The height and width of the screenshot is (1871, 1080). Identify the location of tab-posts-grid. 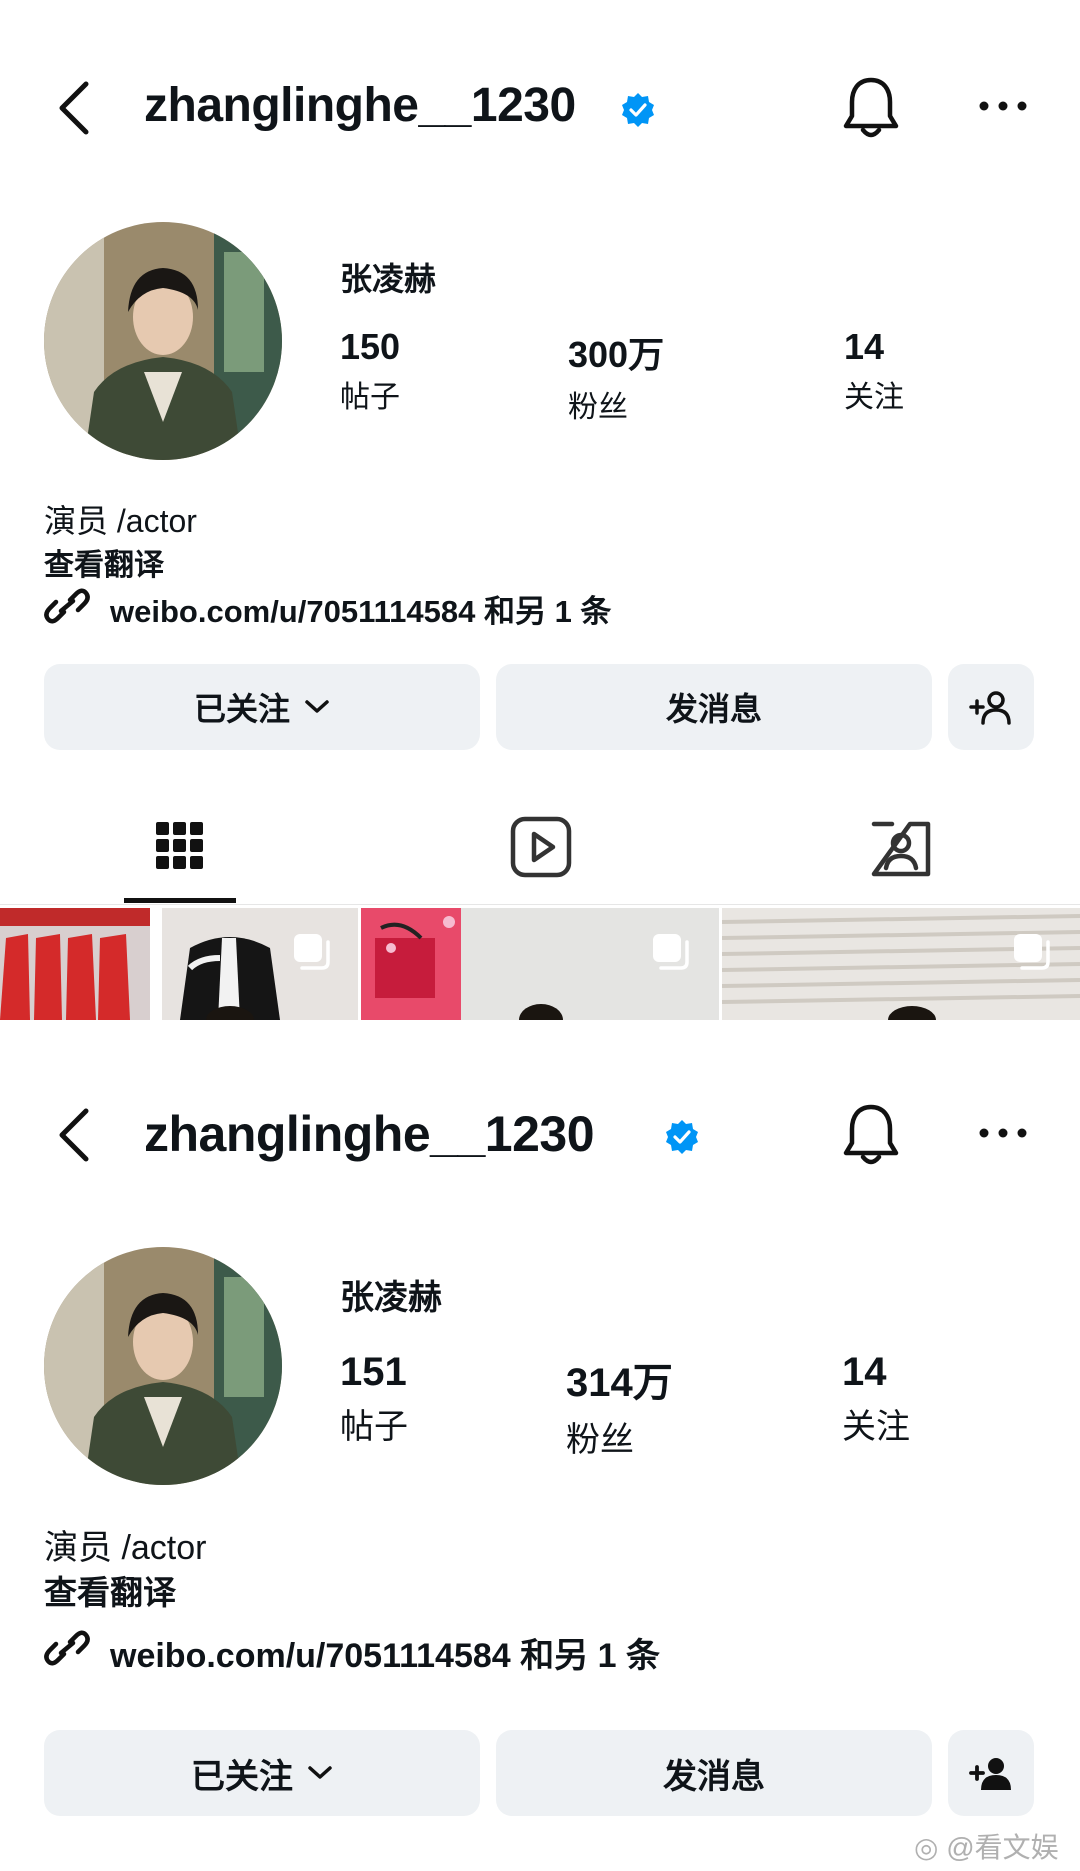
(180, 853).